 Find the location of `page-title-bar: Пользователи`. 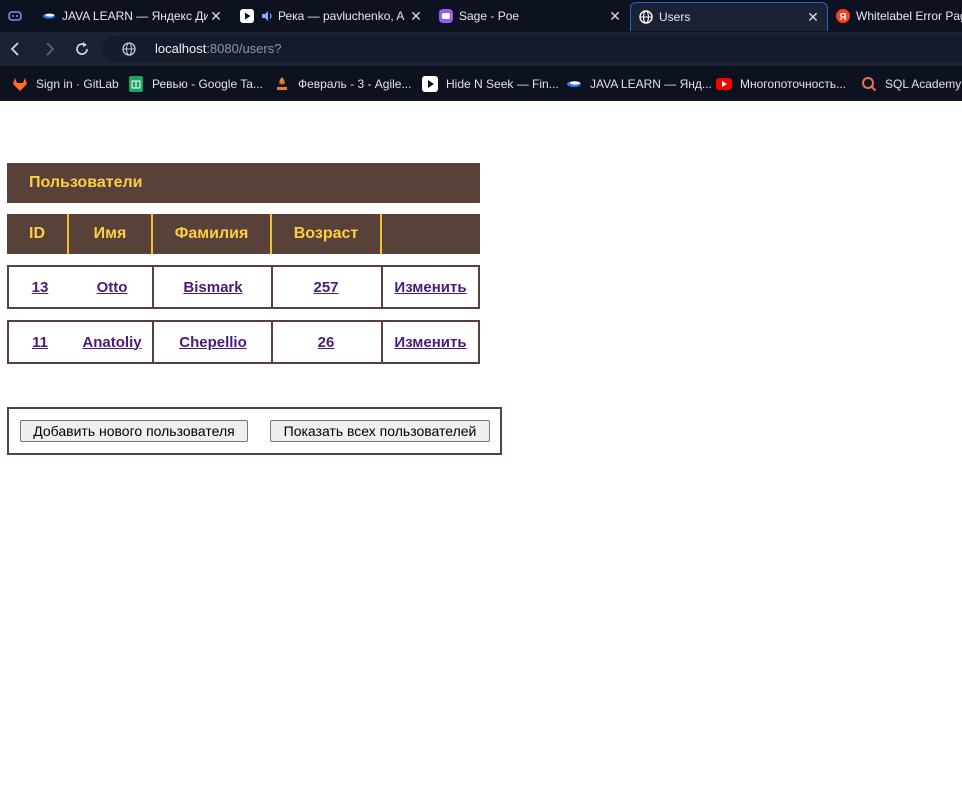

page-title-bar: Пользователи is located at coordinates (243, 183).